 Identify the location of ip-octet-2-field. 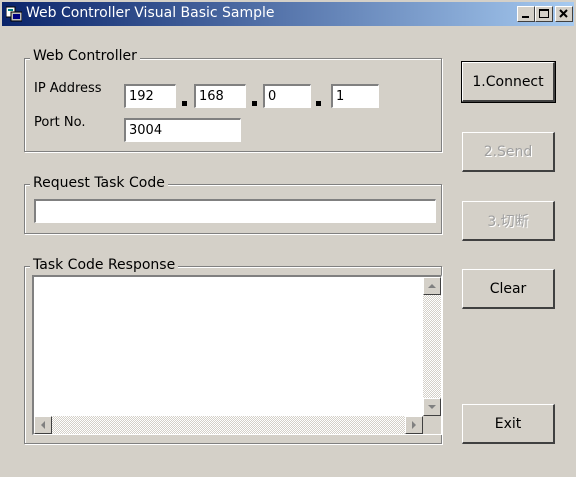
(220, 96).